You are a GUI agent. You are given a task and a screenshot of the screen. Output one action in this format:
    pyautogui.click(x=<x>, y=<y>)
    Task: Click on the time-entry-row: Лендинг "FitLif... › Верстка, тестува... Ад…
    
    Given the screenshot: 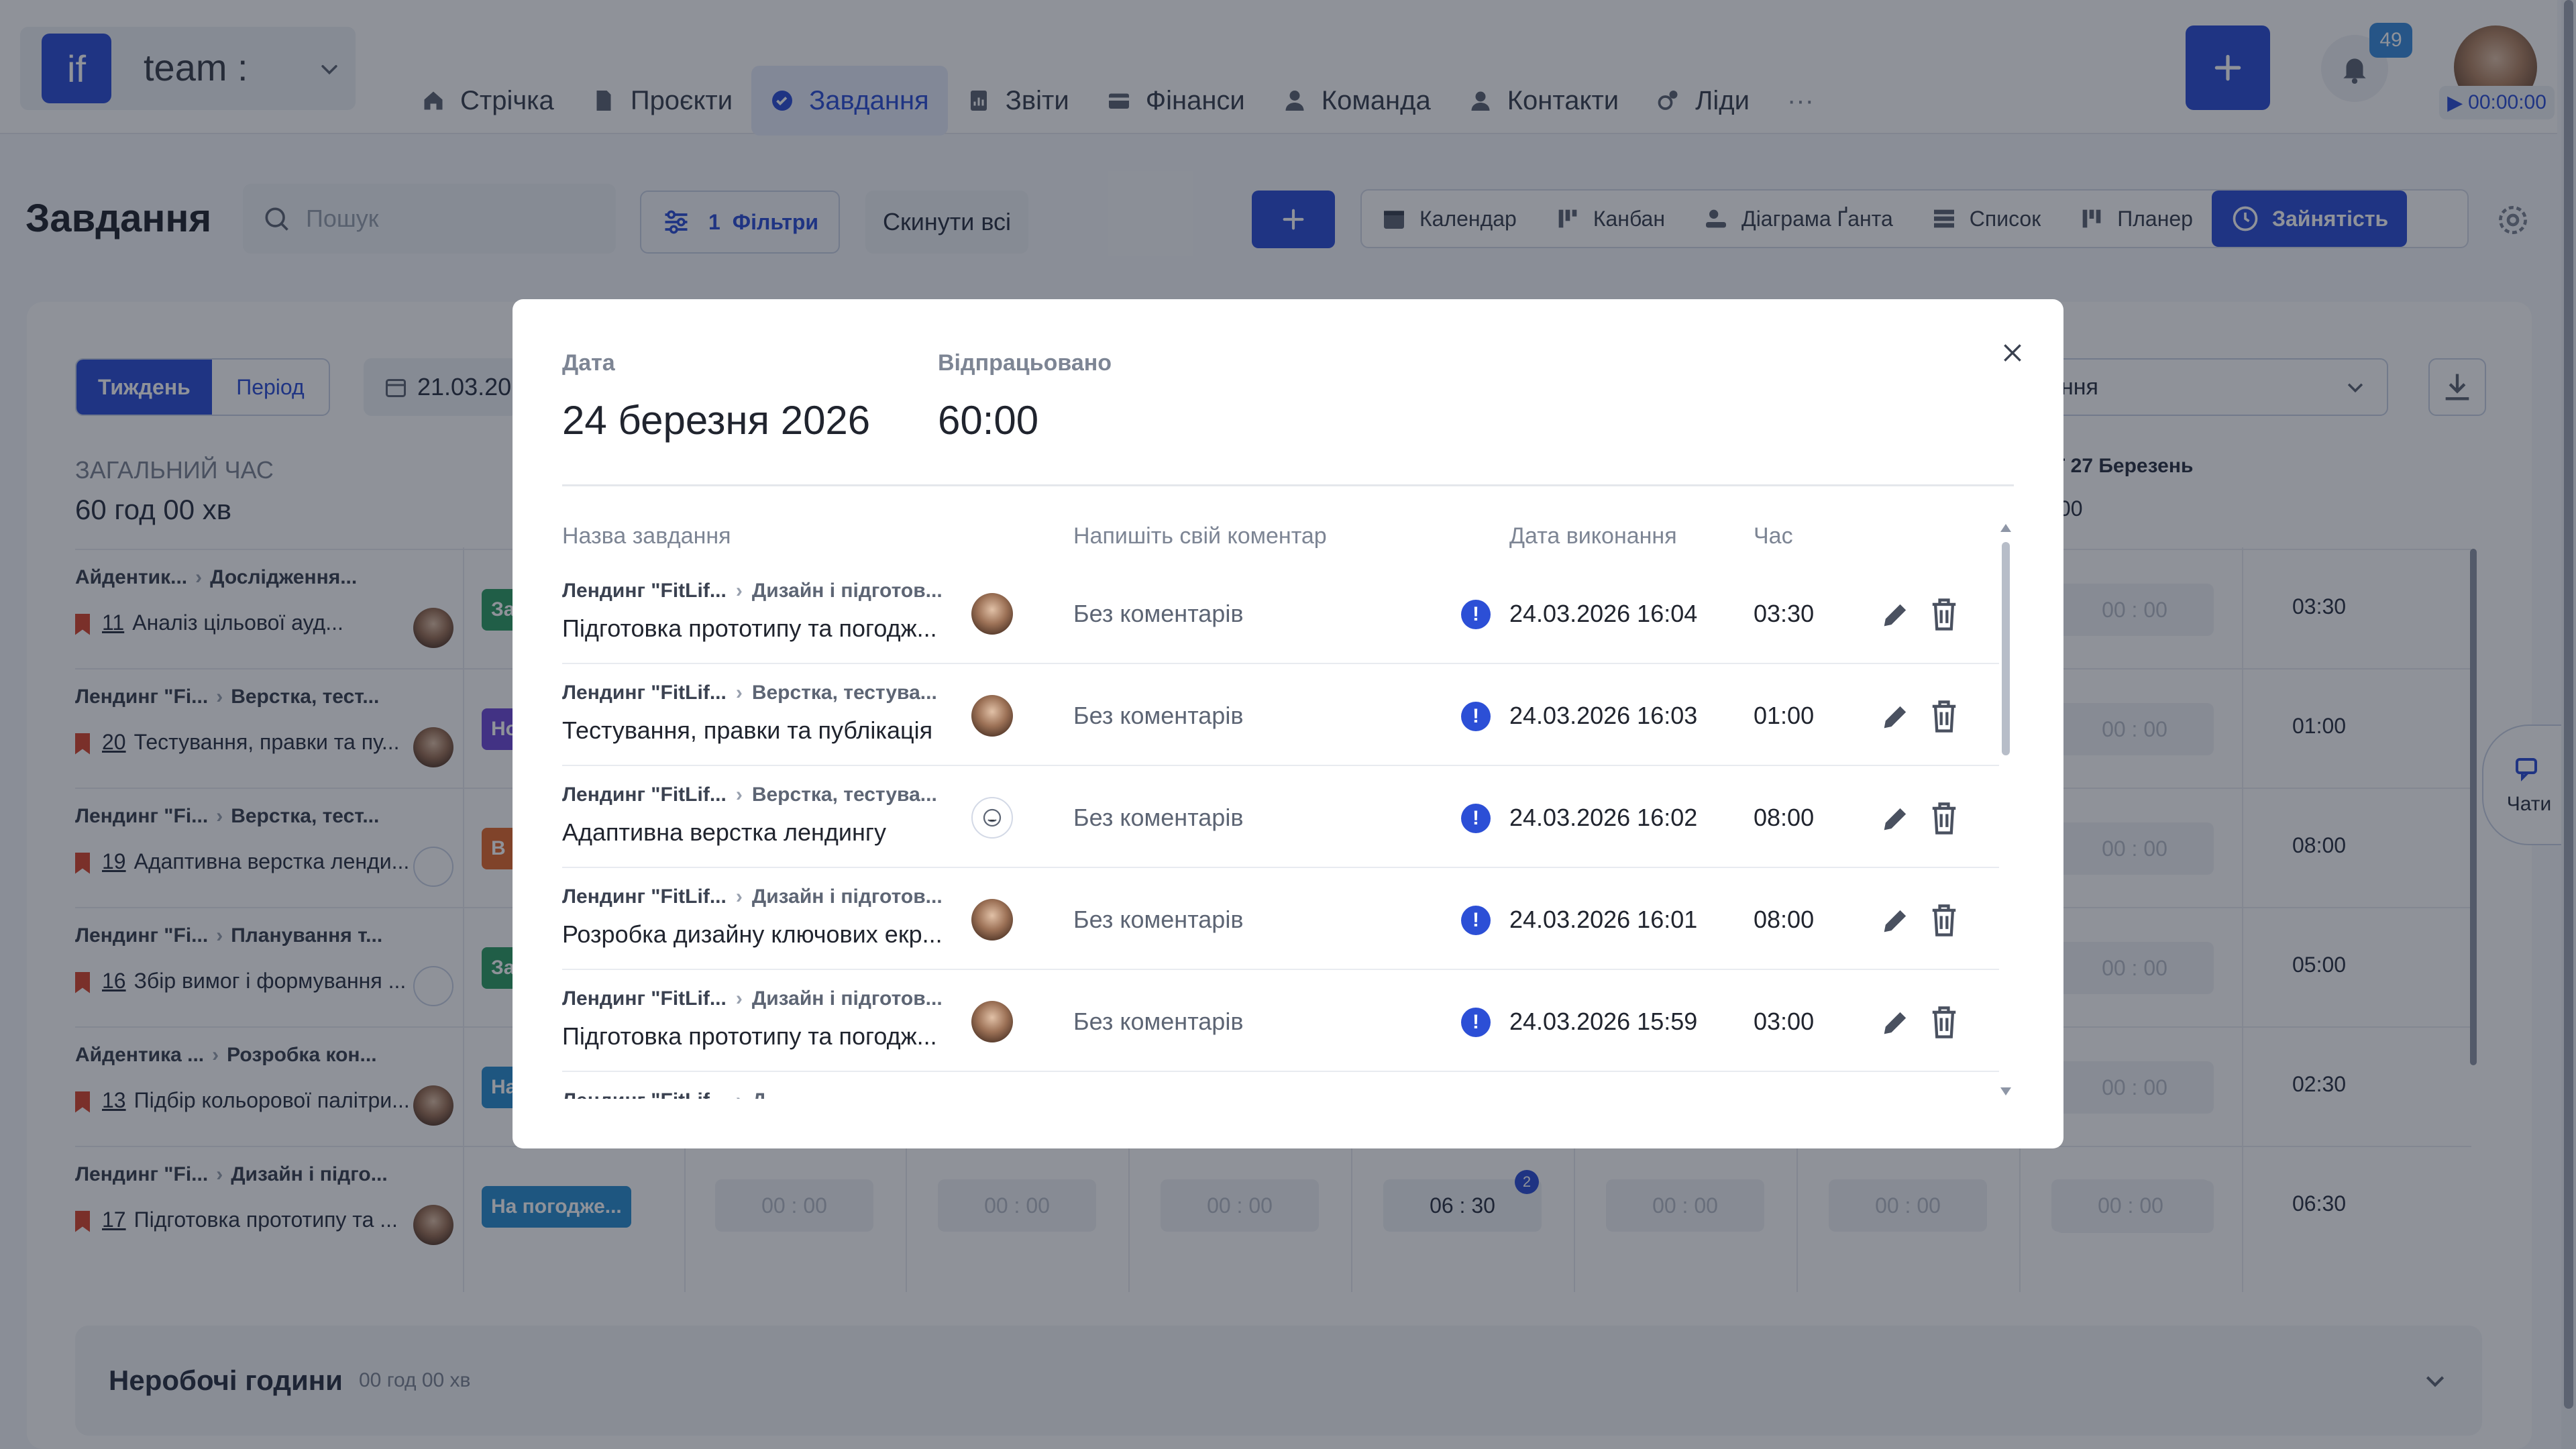 What is the action you would take?
    pyautogui.click(x=1280, y=817)
    